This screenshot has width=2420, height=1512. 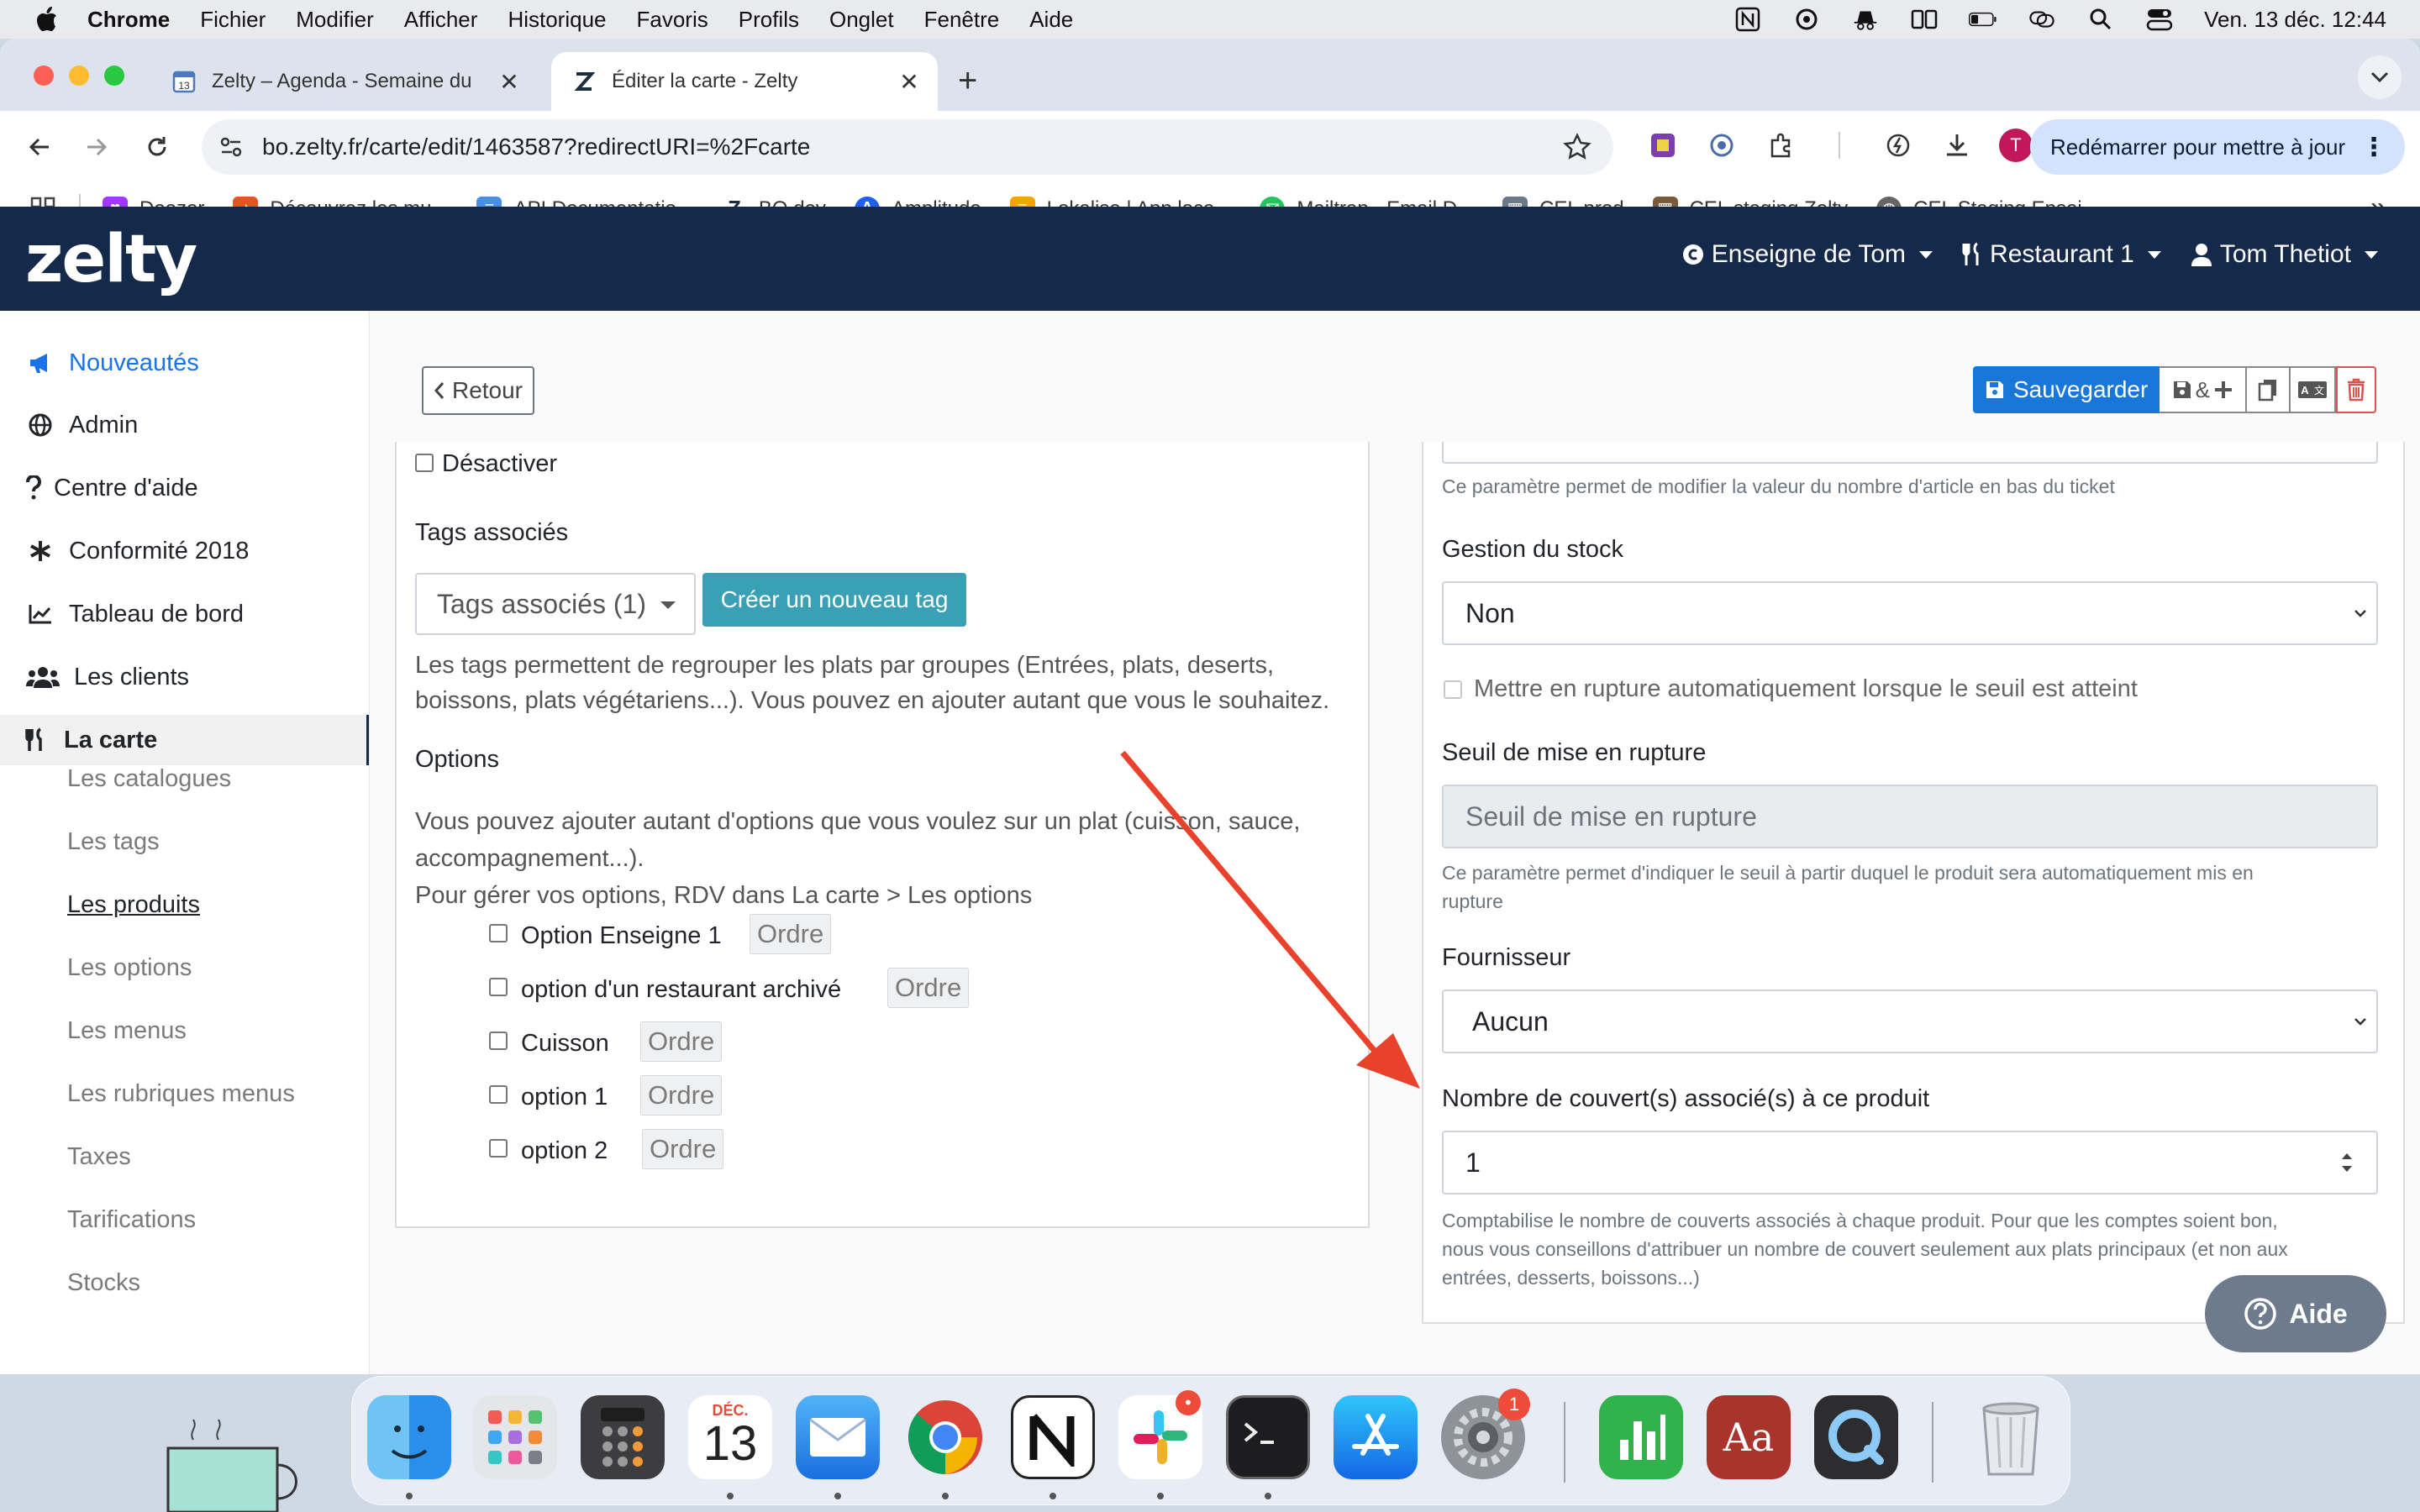 I want to click on minimize-window-button, so click(x=79, y=76).